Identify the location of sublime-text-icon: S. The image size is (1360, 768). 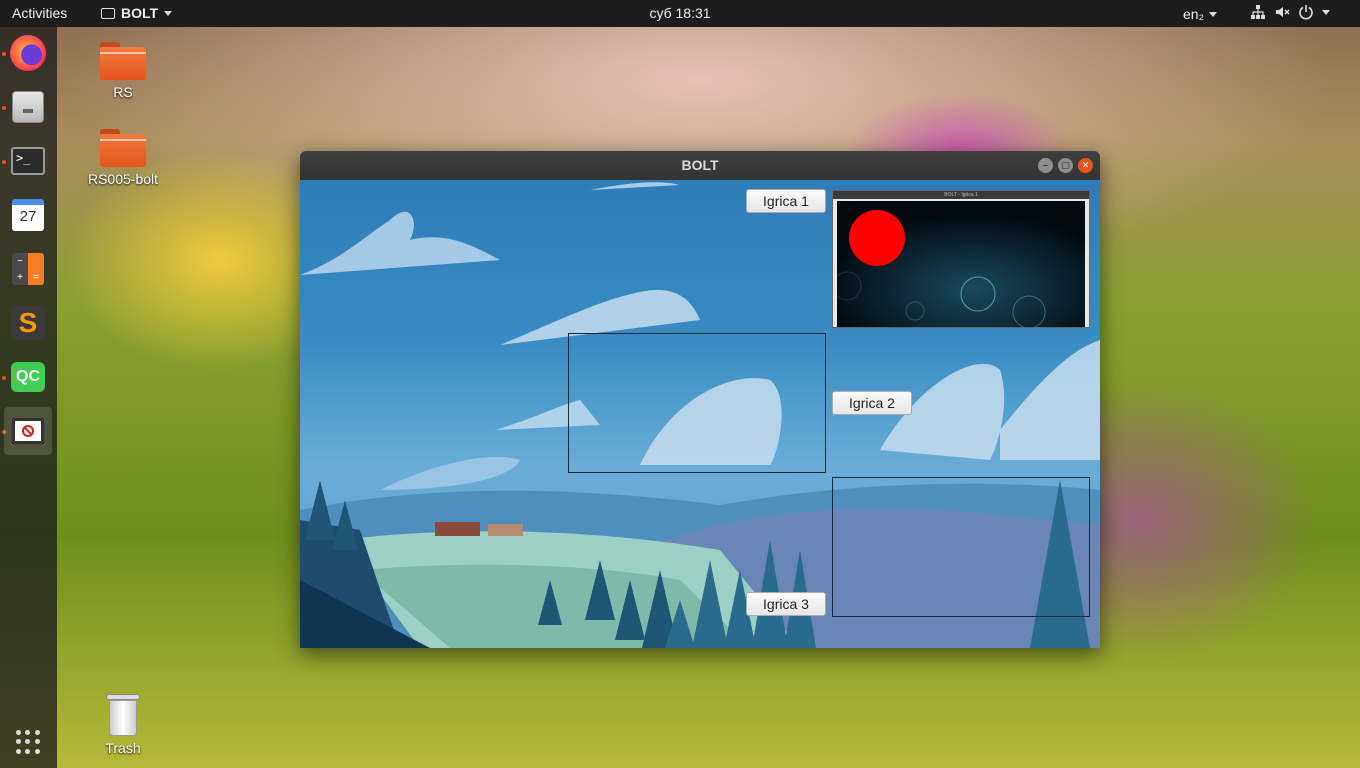
(28, 323).